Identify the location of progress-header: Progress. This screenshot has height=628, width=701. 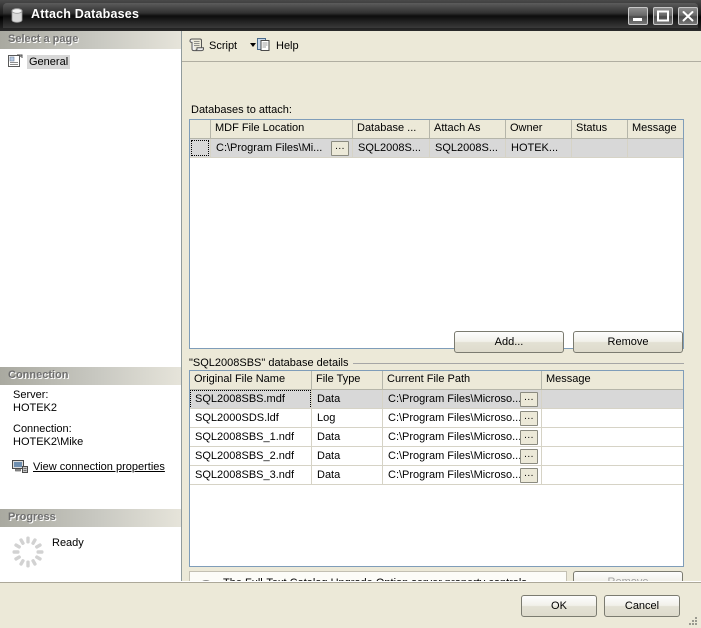
(90, 518).